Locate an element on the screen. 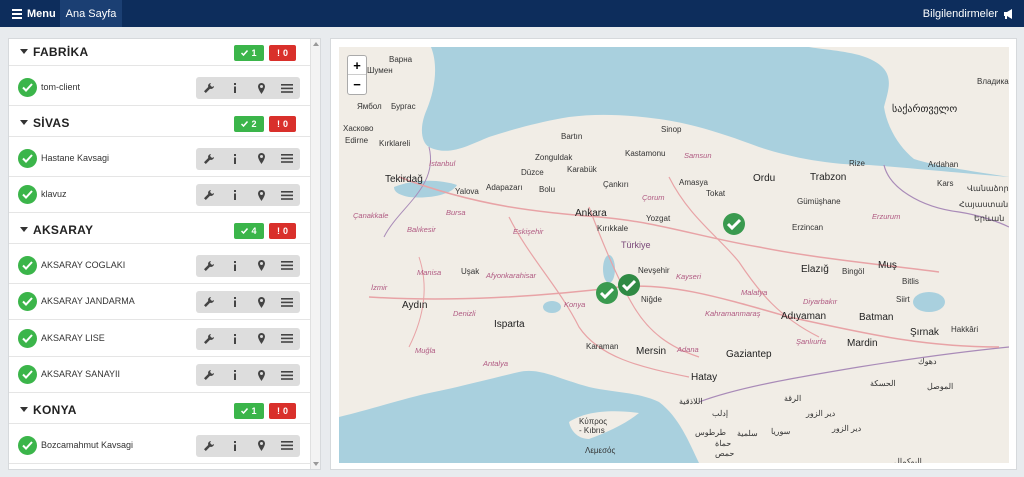 This screenshot has height=477, width=1024. scroll-up-arrow is located at coordinates (316, 44).